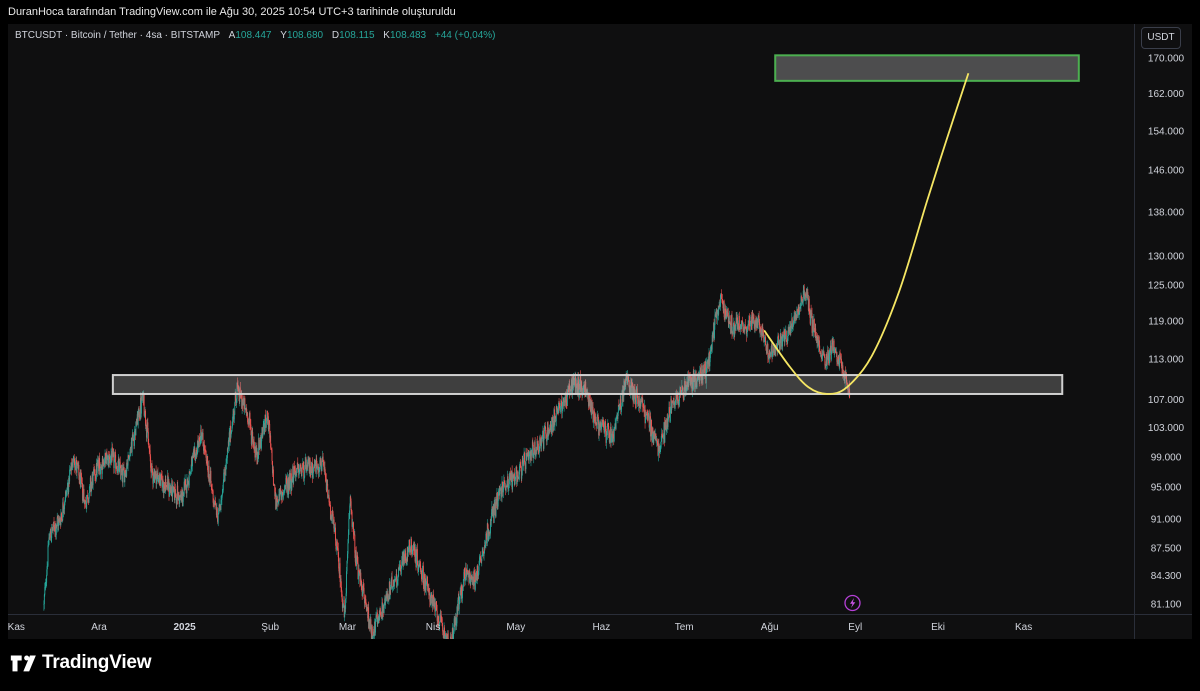 The image size is (1200, 691). I want to click on time-axis: Kas Ara 2025 Şub Mar Nis May Haz Tem Ağu Eyl Eki Kas, so click(520, 627).